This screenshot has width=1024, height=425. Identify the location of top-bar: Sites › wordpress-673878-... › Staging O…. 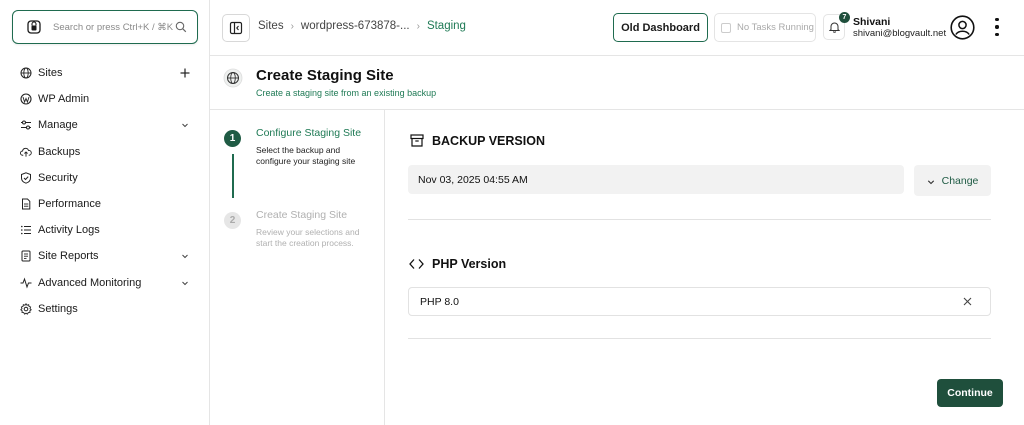
(617, 28).